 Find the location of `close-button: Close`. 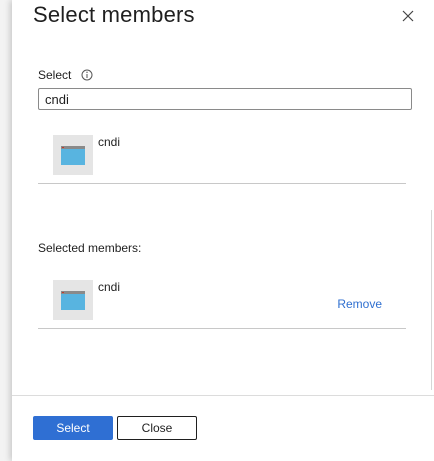

close-button: Close is located at coordinates (157, 428).